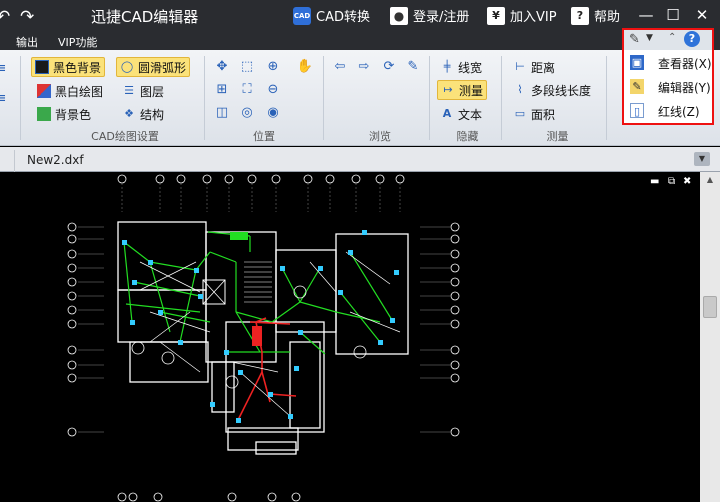  Describe the element at coordinates (413, 67) in the screenshot. I see `edit-view-icon: ✎` at that location.